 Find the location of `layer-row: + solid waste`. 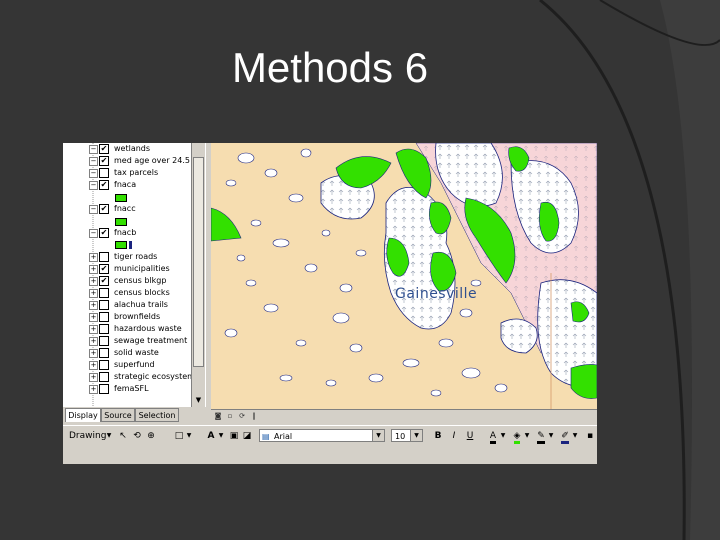

layer-row: + solid waste is located at coordinates (127, 353).